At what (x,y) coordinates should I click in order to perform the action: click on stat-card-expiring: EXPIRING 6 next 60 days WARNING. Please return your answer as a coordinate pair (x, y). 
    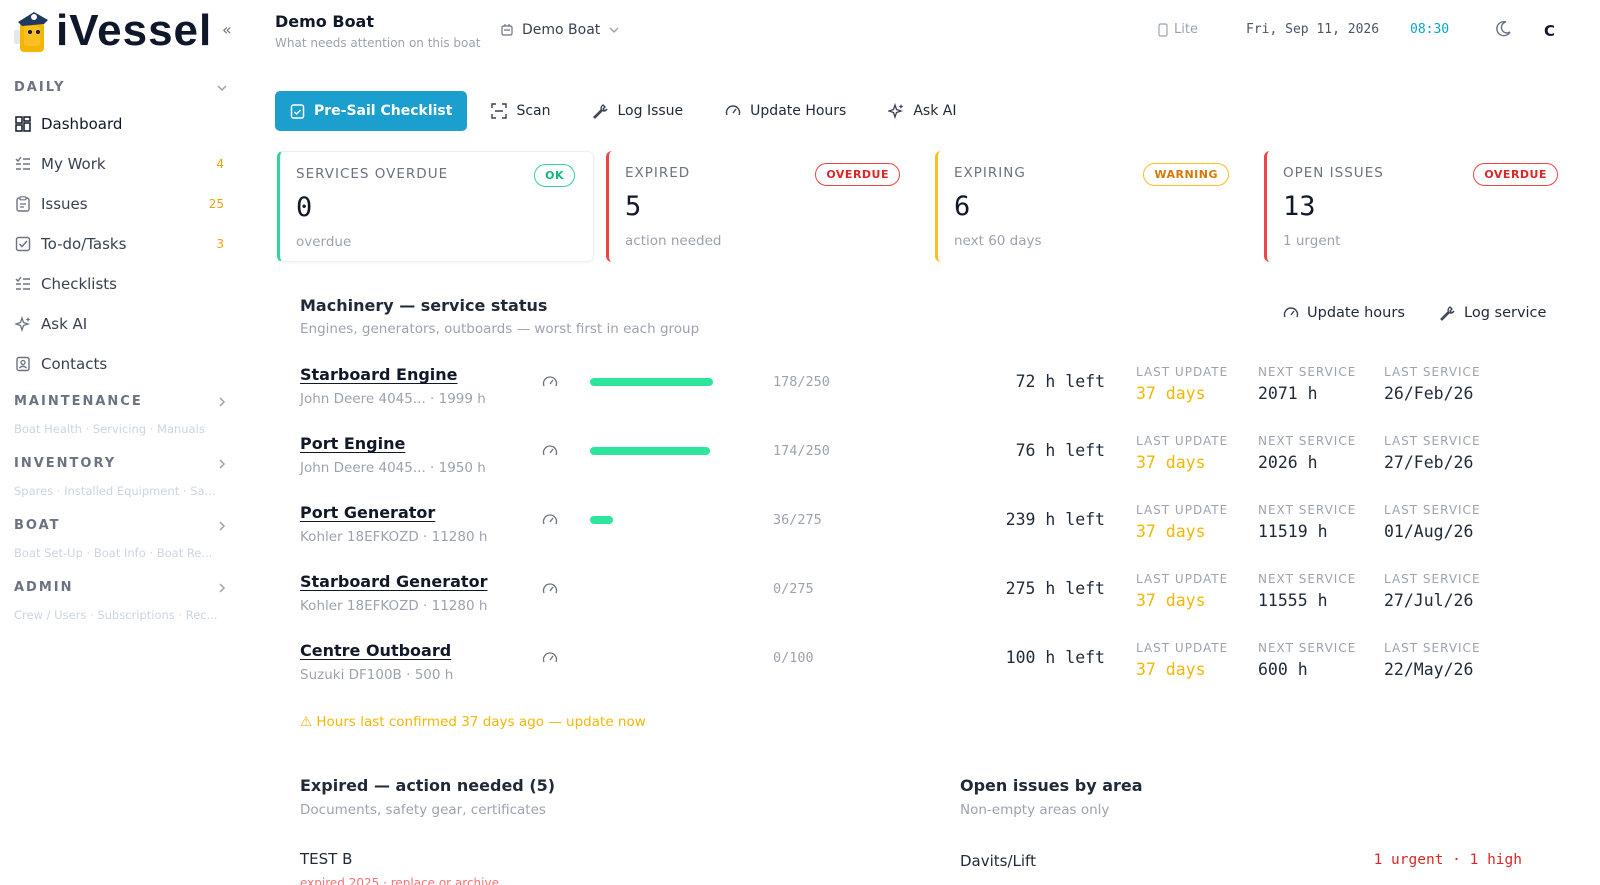
    Looking at the image, I should click on (1091, 206).